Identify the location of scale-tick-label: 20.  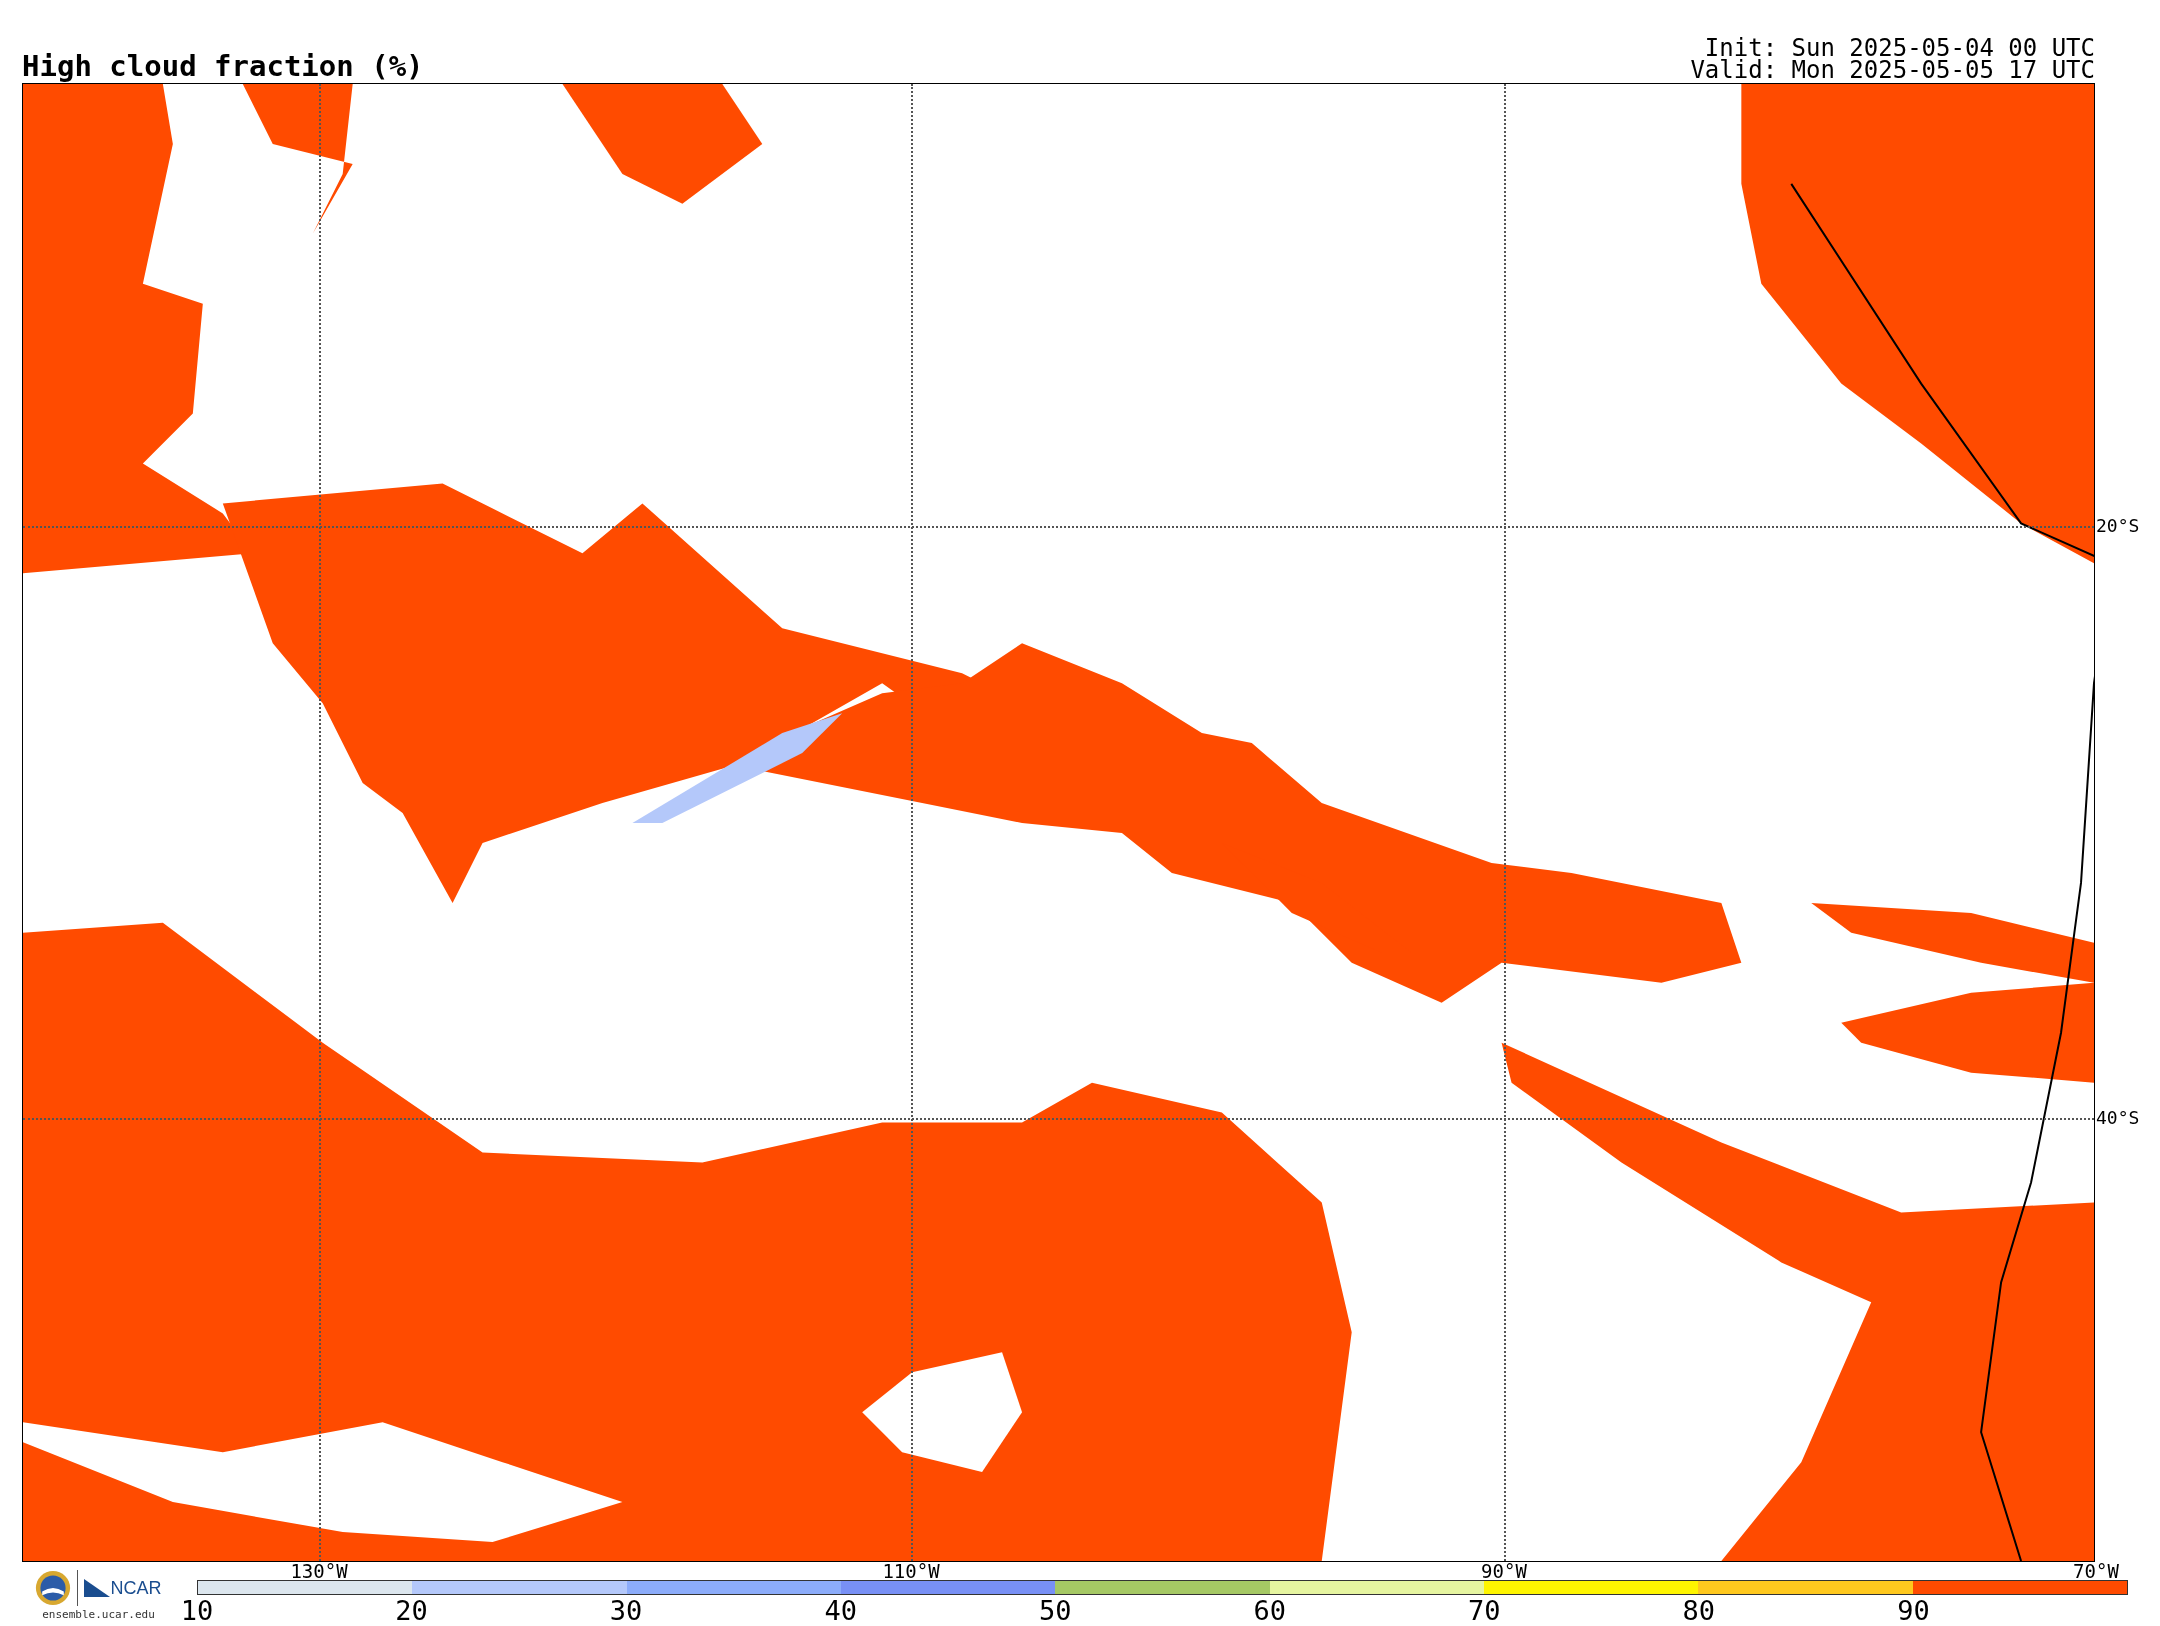
(411, 1610).